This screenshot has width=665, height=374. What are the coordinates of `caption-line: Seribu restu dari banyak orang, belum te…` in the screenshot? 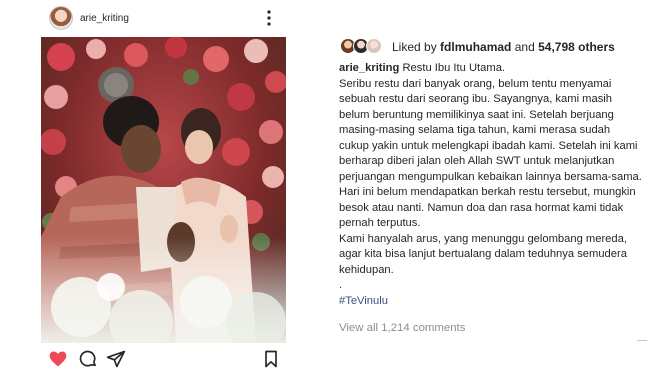 It's located at (475, 83).